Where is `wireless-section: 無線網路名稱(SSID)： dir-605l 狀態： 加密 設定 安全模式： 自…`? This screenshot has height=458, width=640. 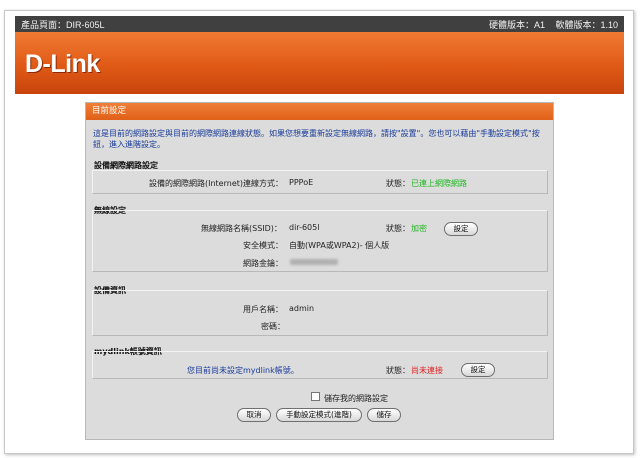 wireless-section: 無線網路名稱(SSID)： dir-605l 狀態： 加密 設定 安全模式： 自… is located at coordinates (320, 241).